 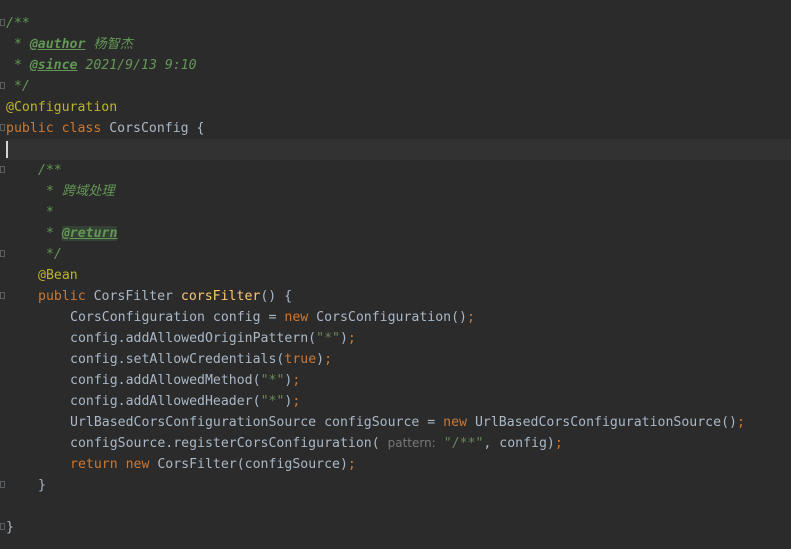 I want to click on class-name: CorsConfig {, so click(x=157, y=128).